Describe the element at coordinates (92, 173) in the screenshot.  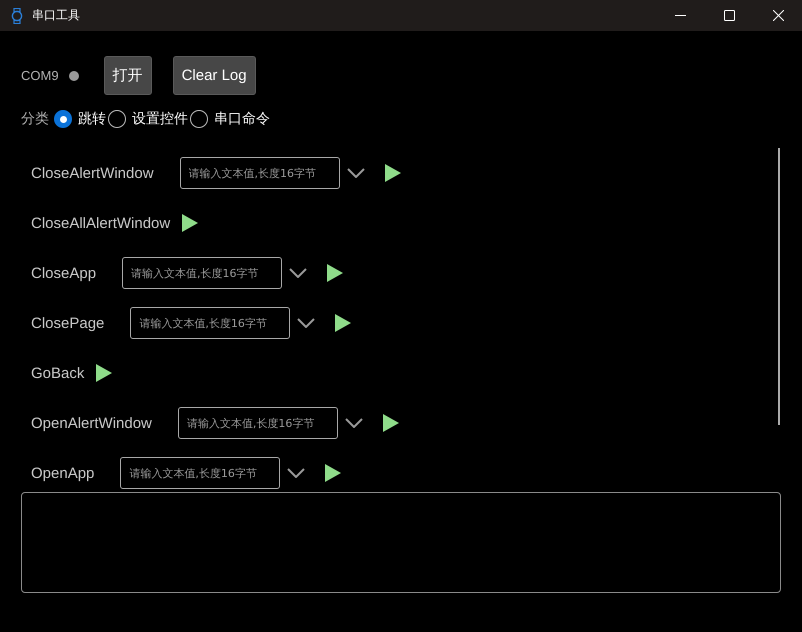
I see `command-name: CloseAlertWindow` at that location.